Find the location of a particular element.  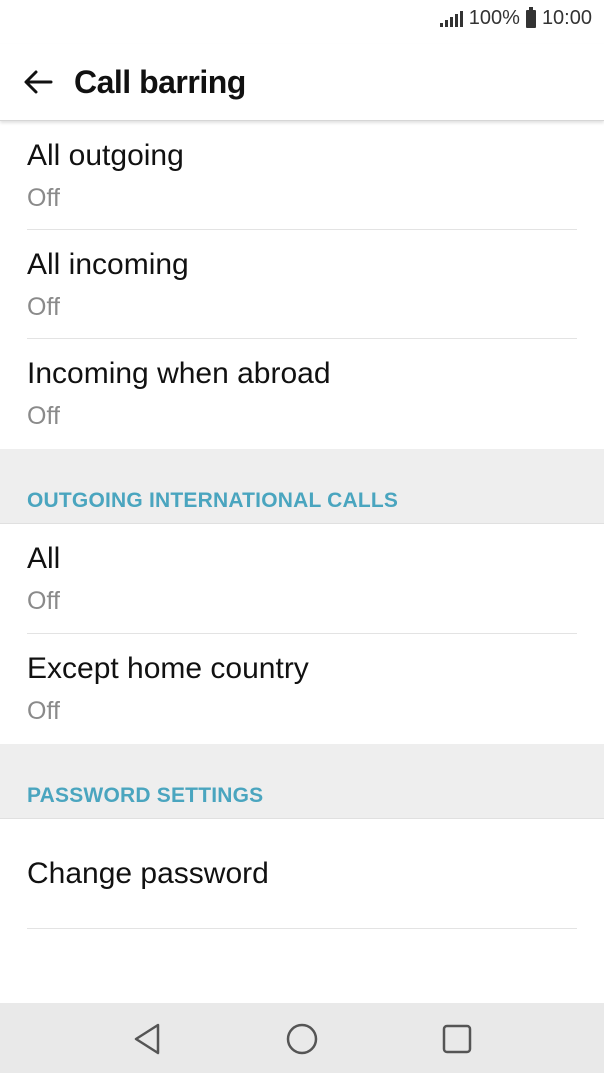

list-item-incoming-when-abroad: Incoming when abroad Off is located at coordinates (302, 394).